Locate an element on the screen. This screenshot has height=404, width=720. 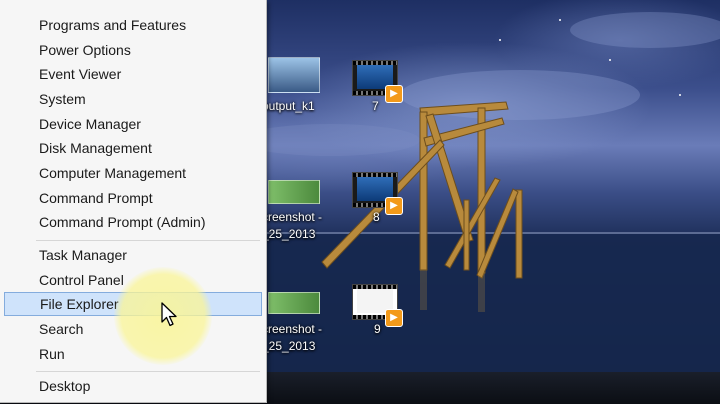
desktop-icon-screenshot-2: creenshot - _25_2013 is located at coordinates (292, 338).